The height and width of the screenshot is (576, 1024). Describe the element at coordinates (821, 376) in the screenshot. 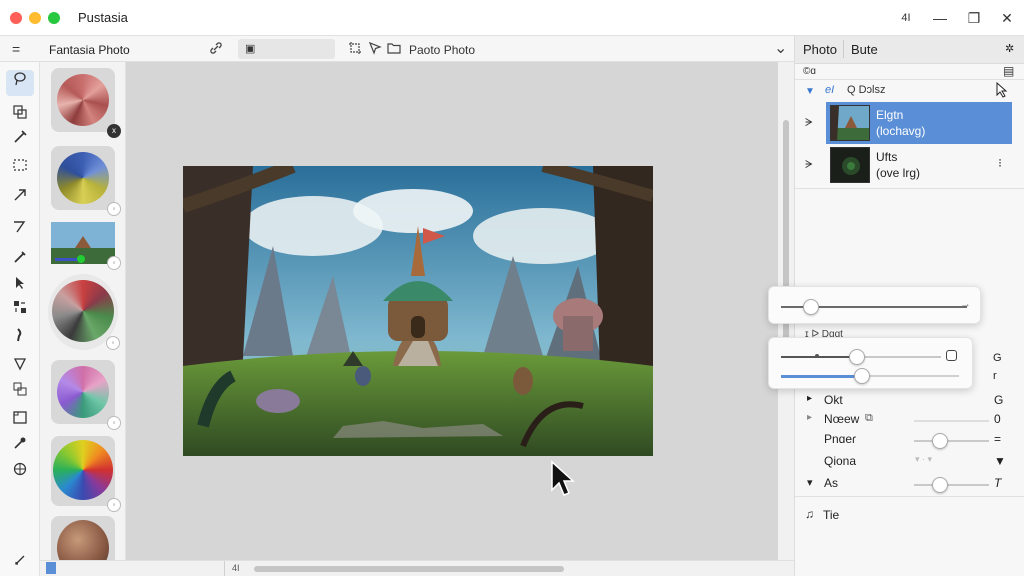

I see `slider-track-fill` at that location.